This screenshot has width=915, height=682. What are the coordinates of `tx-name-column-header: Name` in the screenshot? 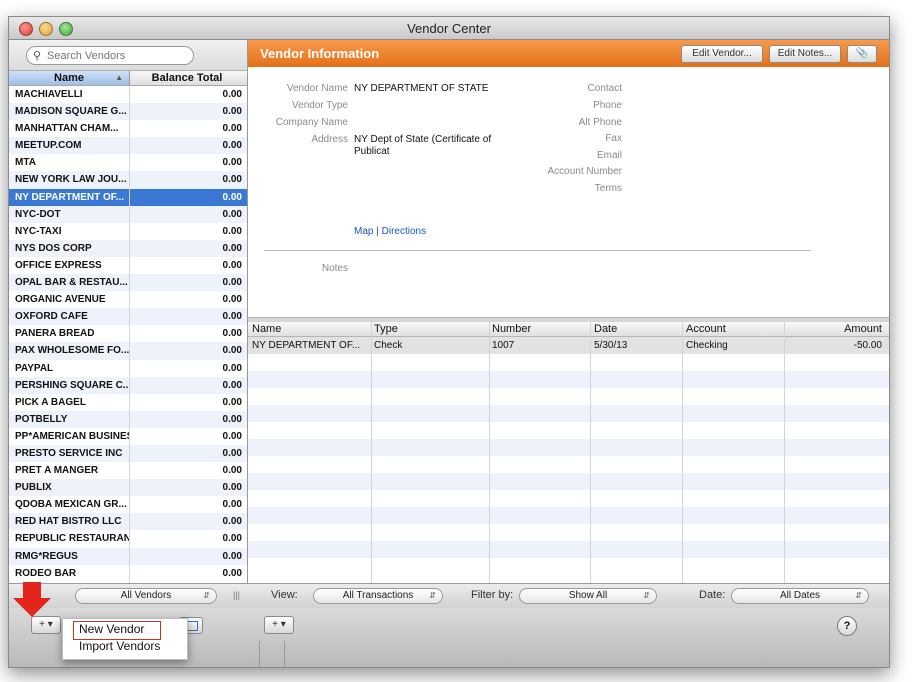 It's located at (308, 329).